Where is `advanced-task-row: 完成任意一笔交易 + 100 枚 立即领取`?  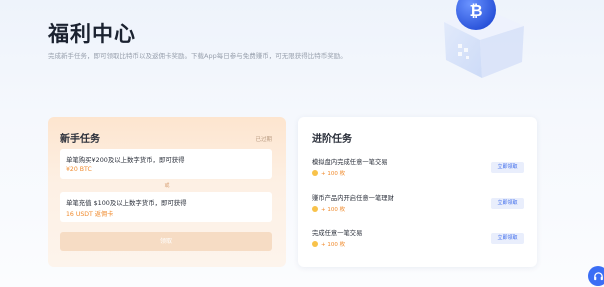
advanced-task-row: 完成任意一笔交易 + 100 枚 立即领取 is located at coordinates (418, 240).